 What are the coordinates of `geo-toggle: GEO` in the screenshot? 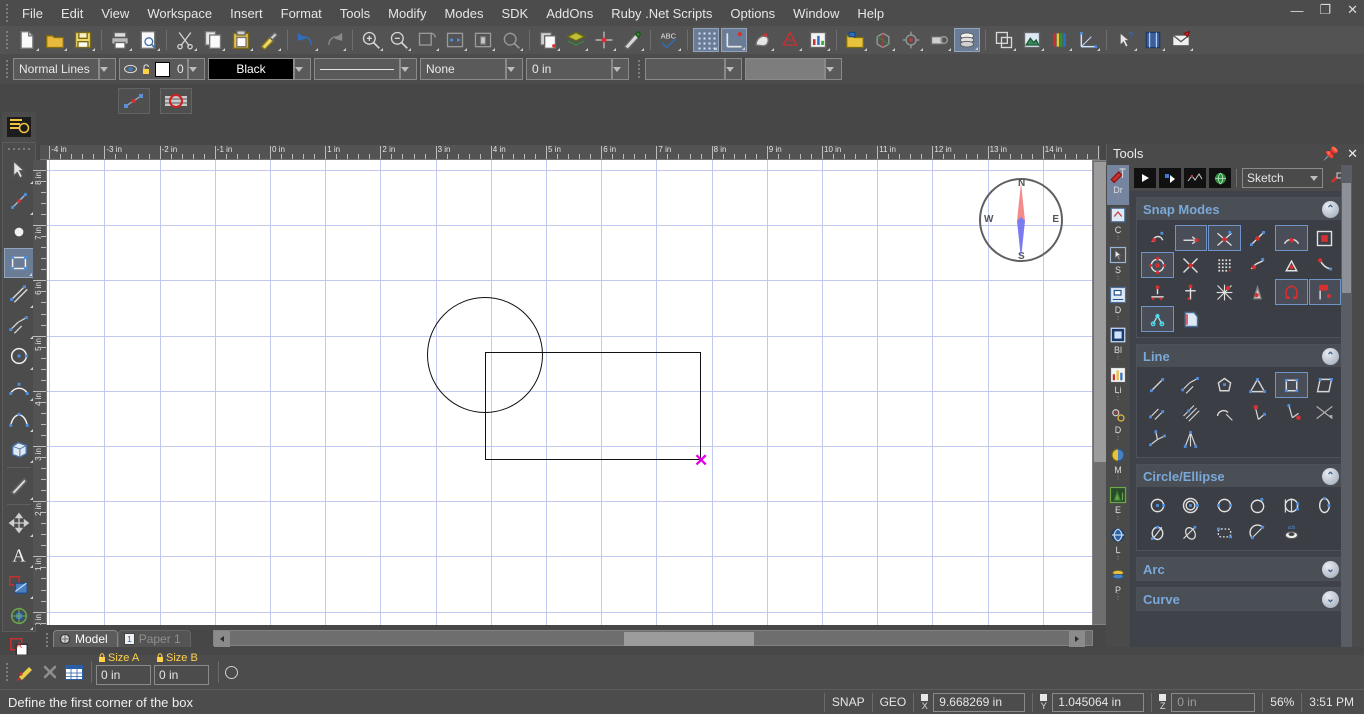 It's located at (892, 702).